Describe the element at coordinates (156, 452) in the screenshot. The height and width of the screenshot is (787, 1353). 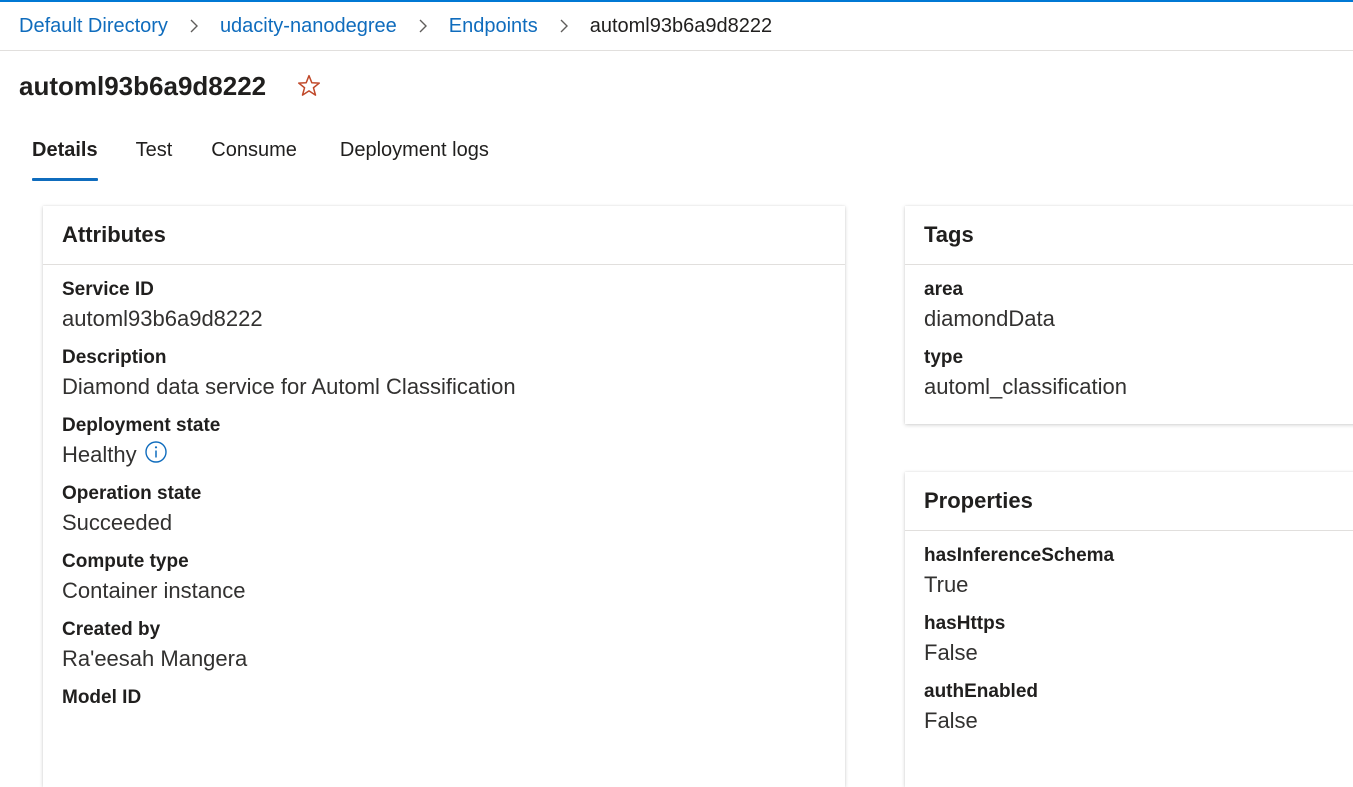
I see `info-circle-icon` at that location.